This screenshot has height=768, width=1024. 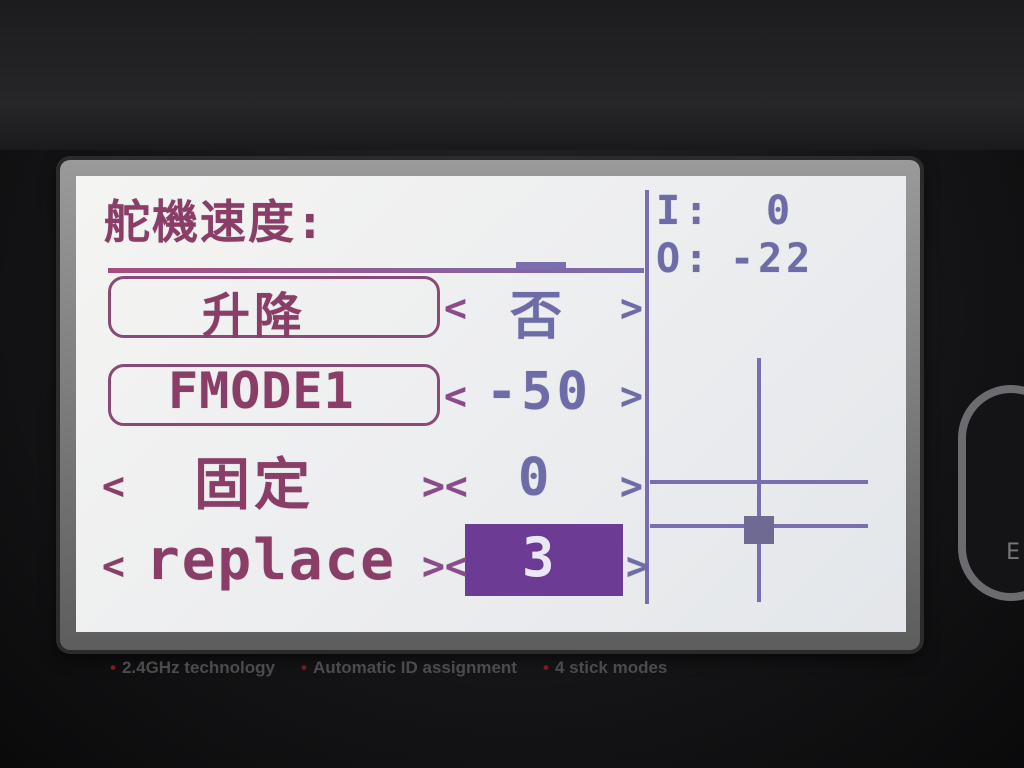 I want to click on output-label: O:, so click(x=684, y=259).